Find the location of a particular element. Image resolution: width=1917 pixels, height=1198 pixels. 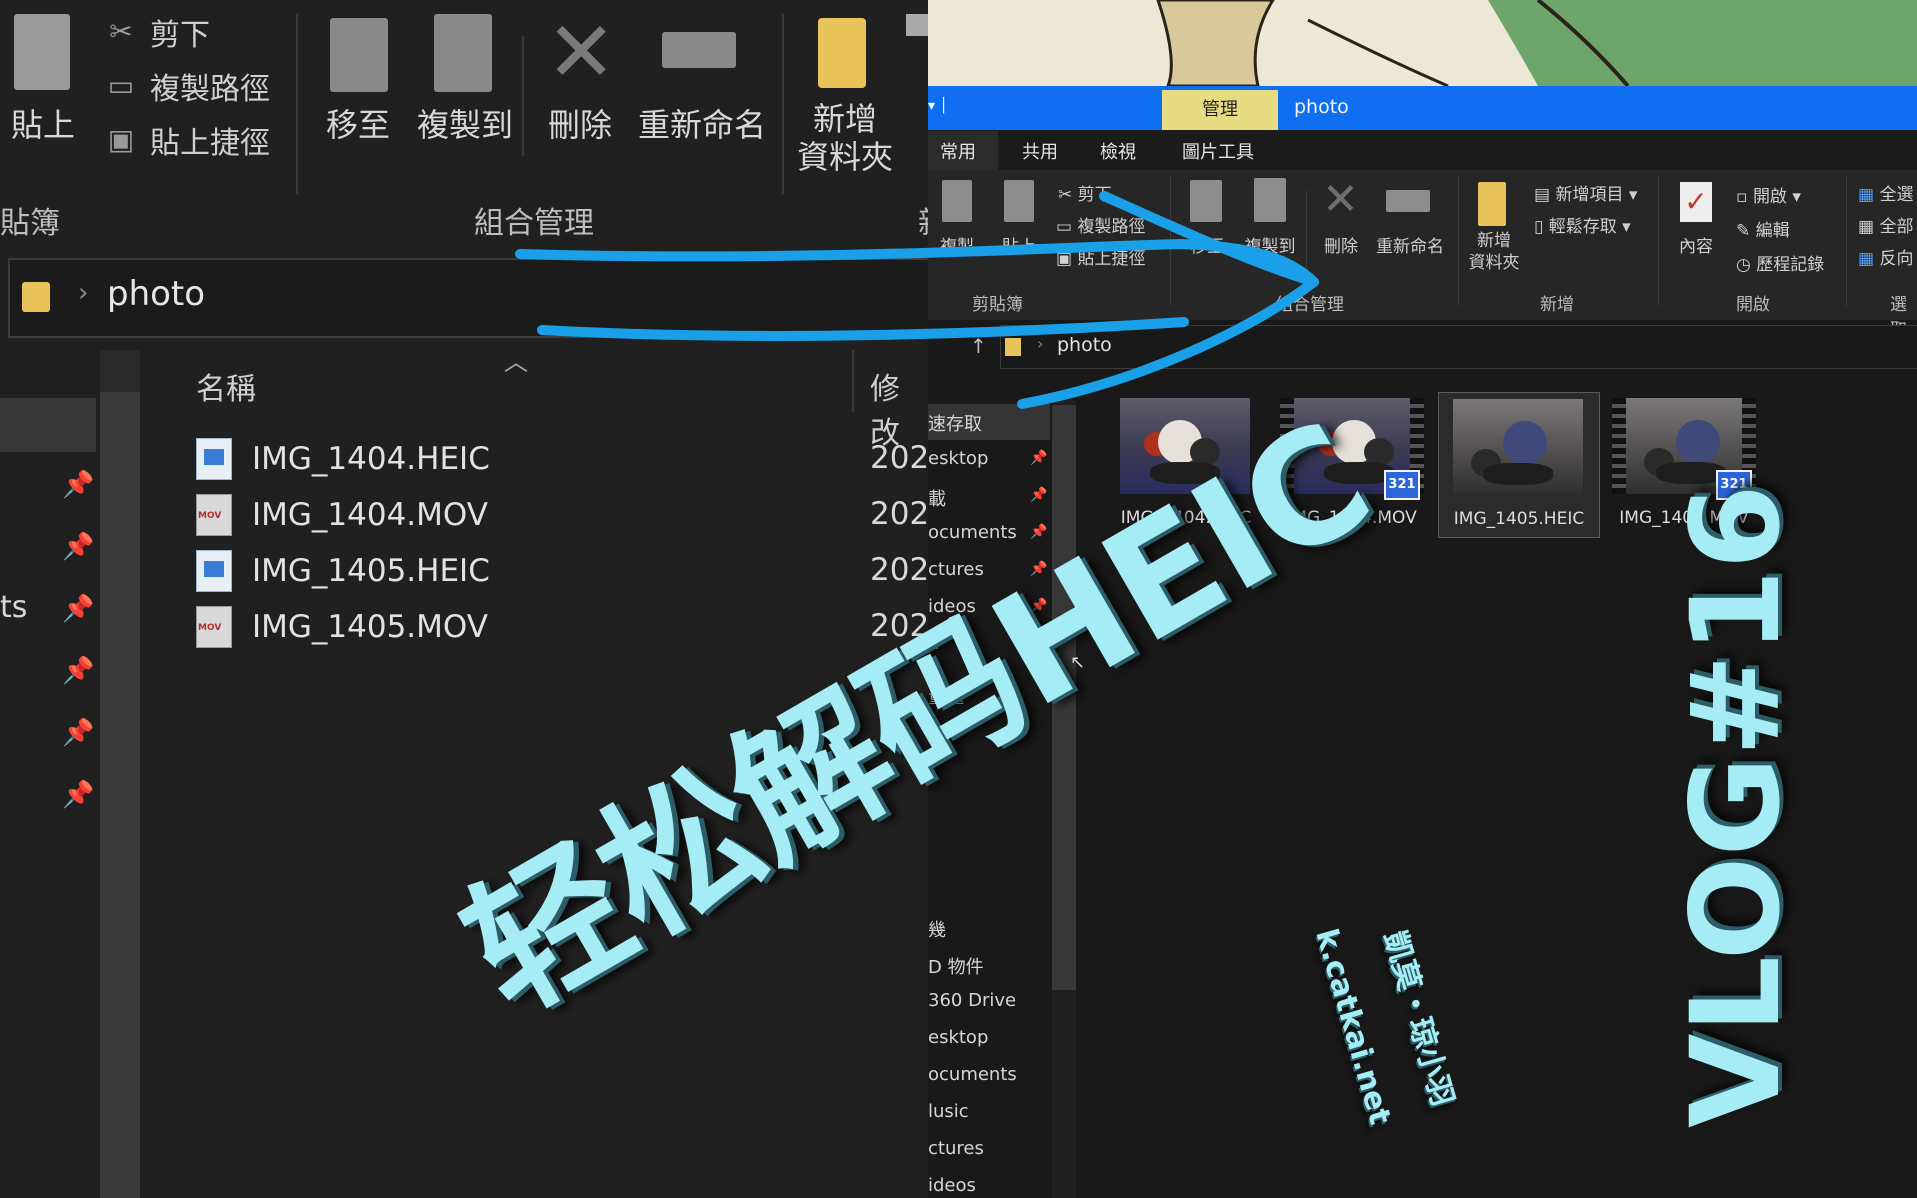

overlay-vlog-number: VLOG#16 is located at coordinates (1736, 806).